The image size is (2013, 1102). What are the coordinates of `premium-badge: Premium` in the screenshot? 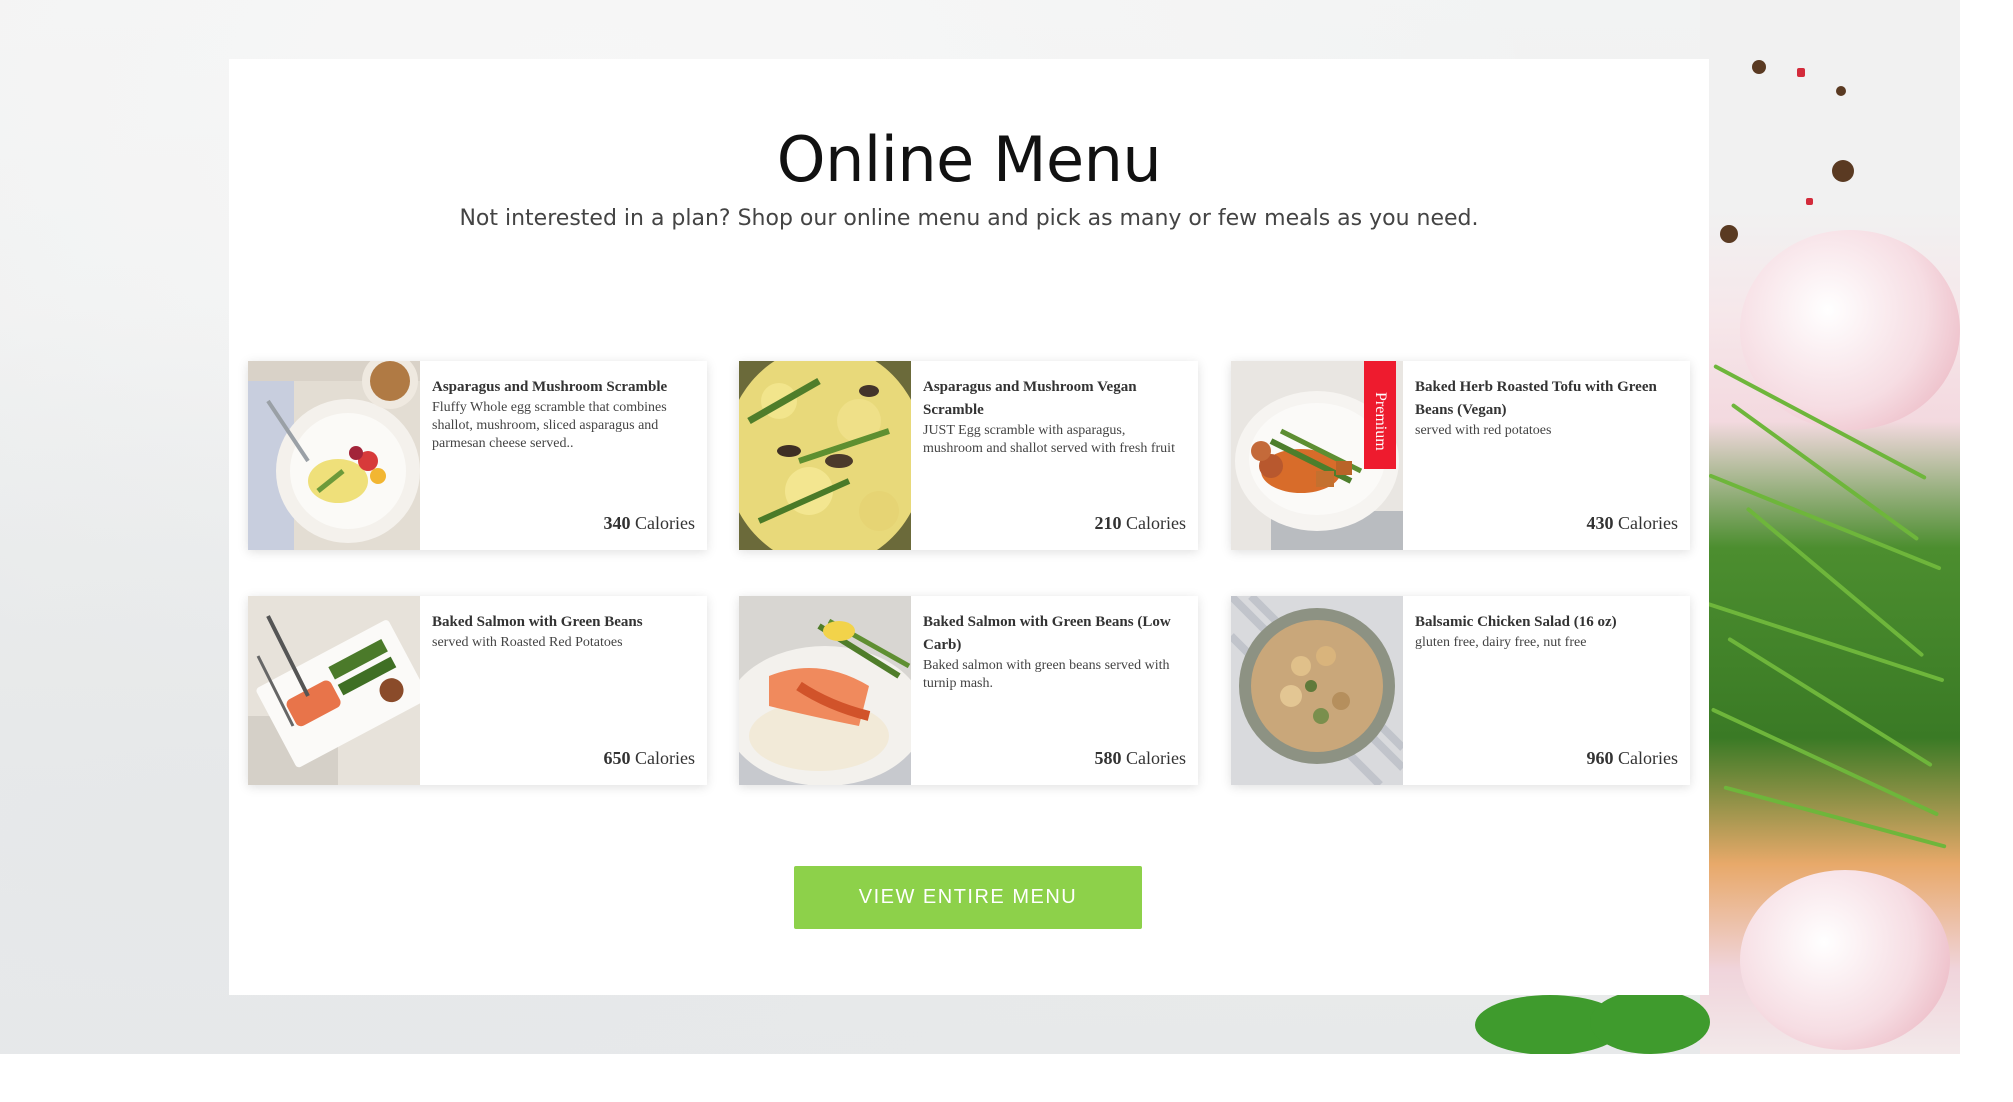 It's located at (1380, 415).